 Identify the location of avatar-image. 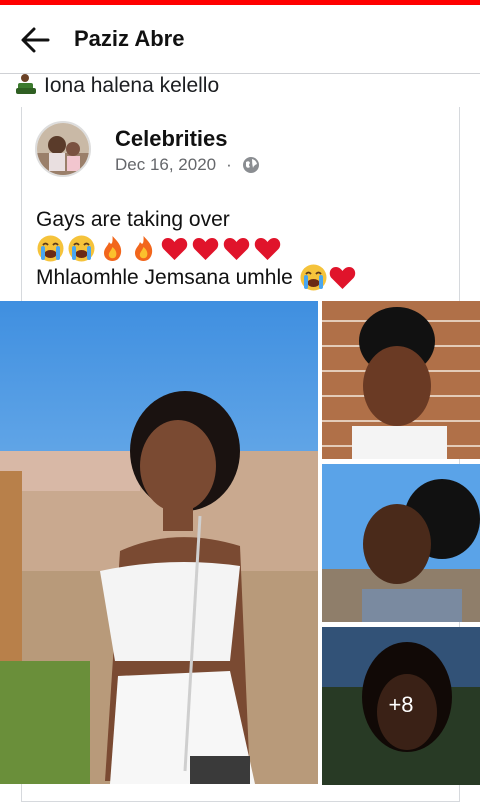
(63, 149).